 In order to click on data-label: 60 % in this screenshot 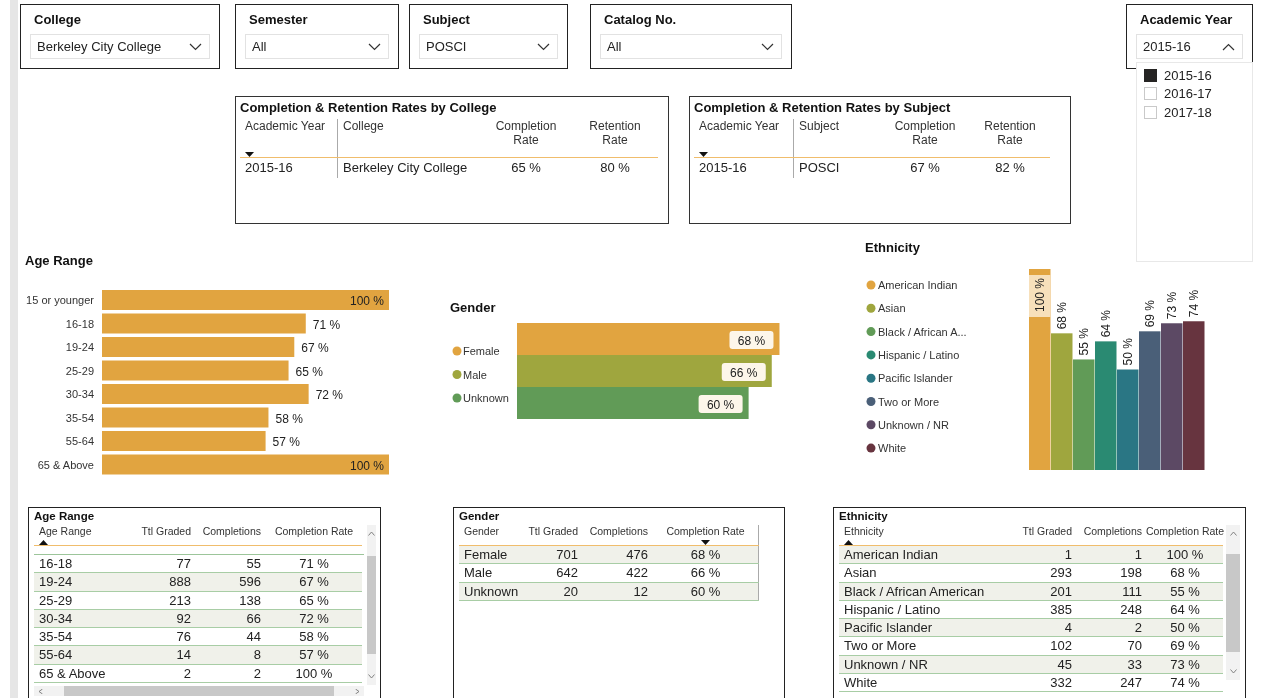, I will do `click(720, 404)`.